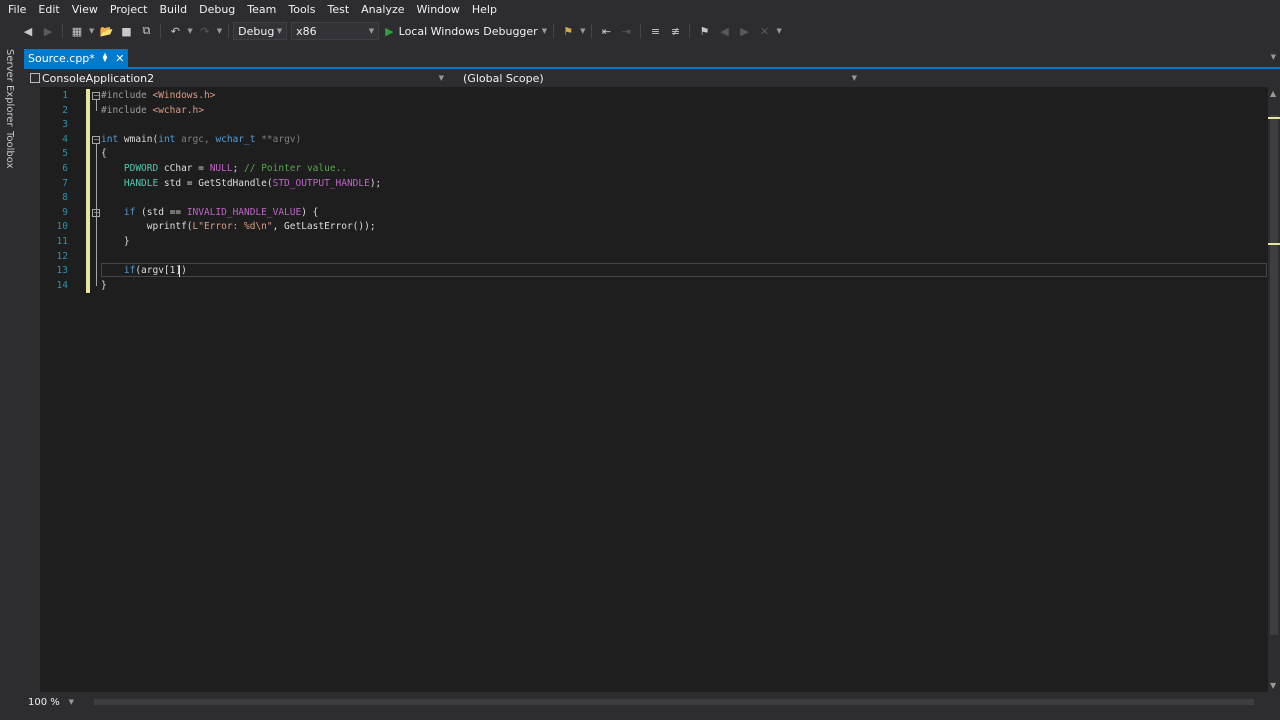 The height and width of the screenshot is (720, 1280). What do you see at coordinates (88, 191) in the screenshot?
I see `change-tracking-bar` at bounding box center [88, 191].